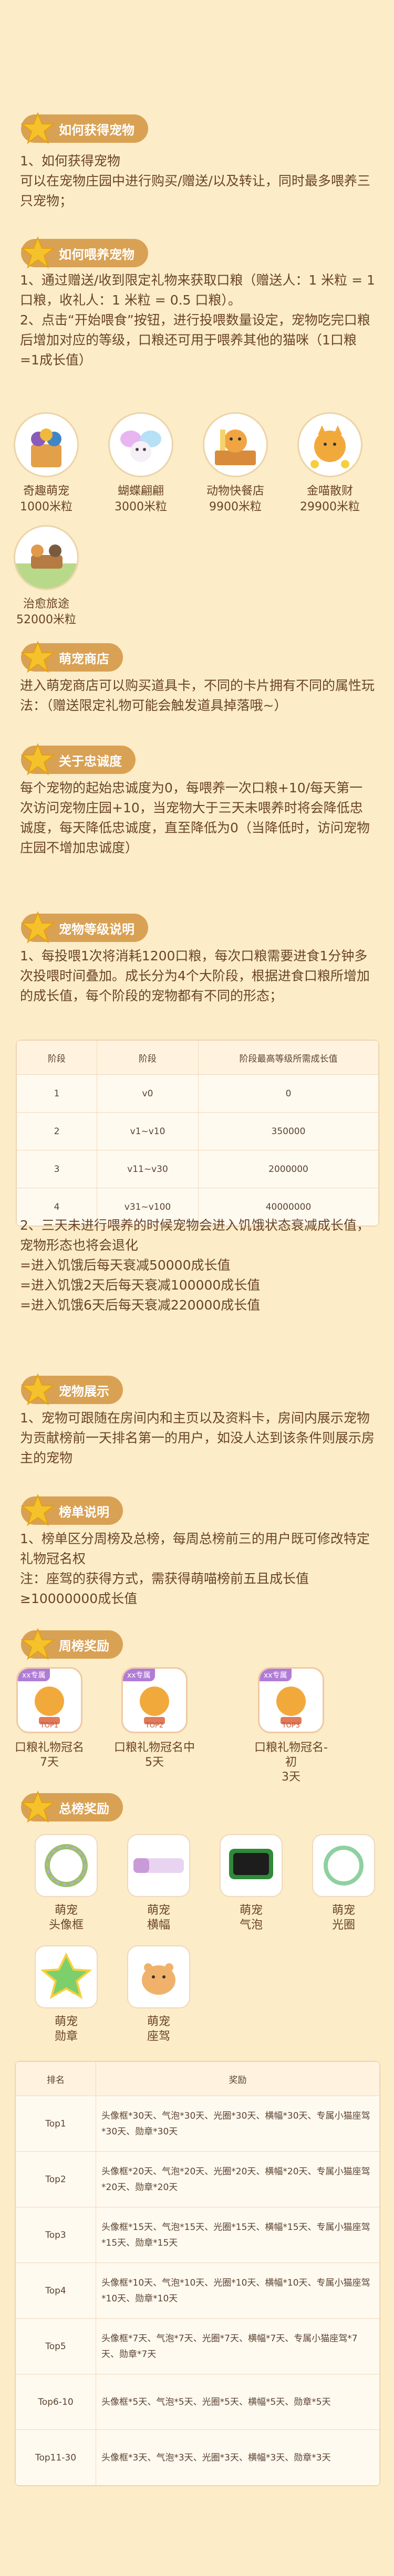  I want to click on reward-type: 勋章, so click(66, 2036).